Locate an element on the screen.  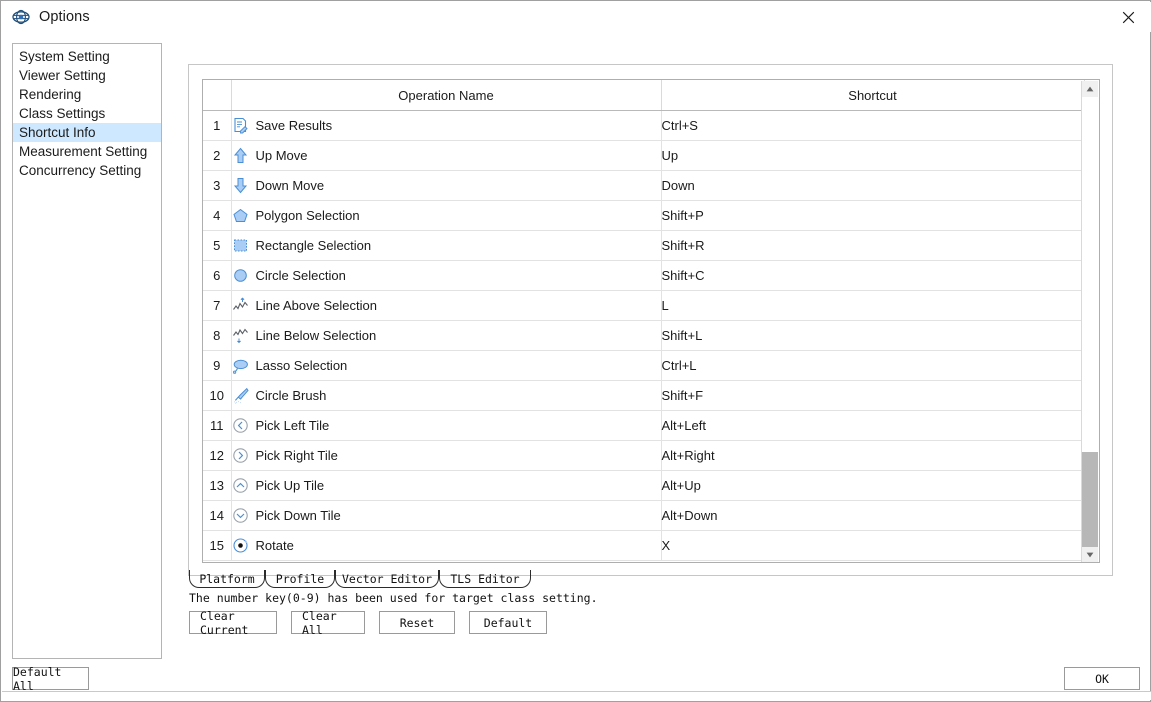
operation-name-cell: Pick Left Tile is located at coordinates (446, 425).